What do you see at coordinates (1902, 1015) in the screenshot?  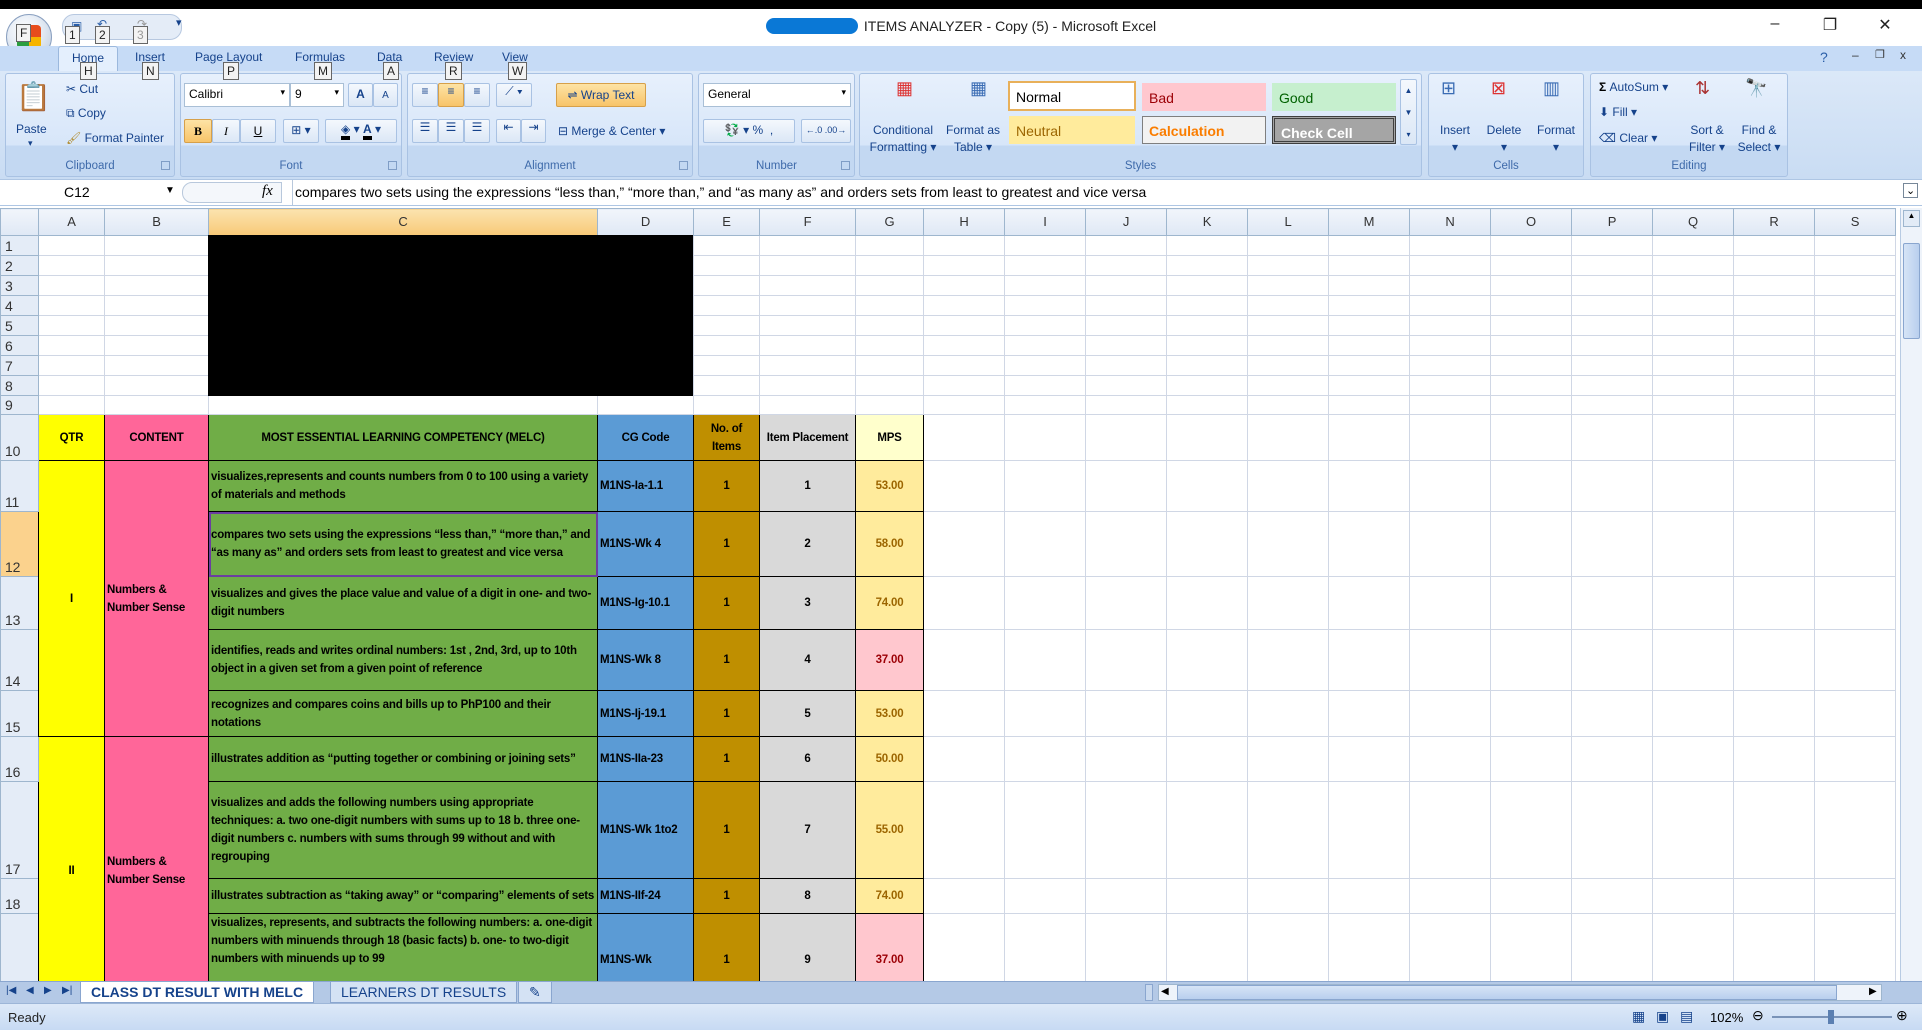 I see `zoom-in-icon: ⊕` at bounding box center [1902, 1015].